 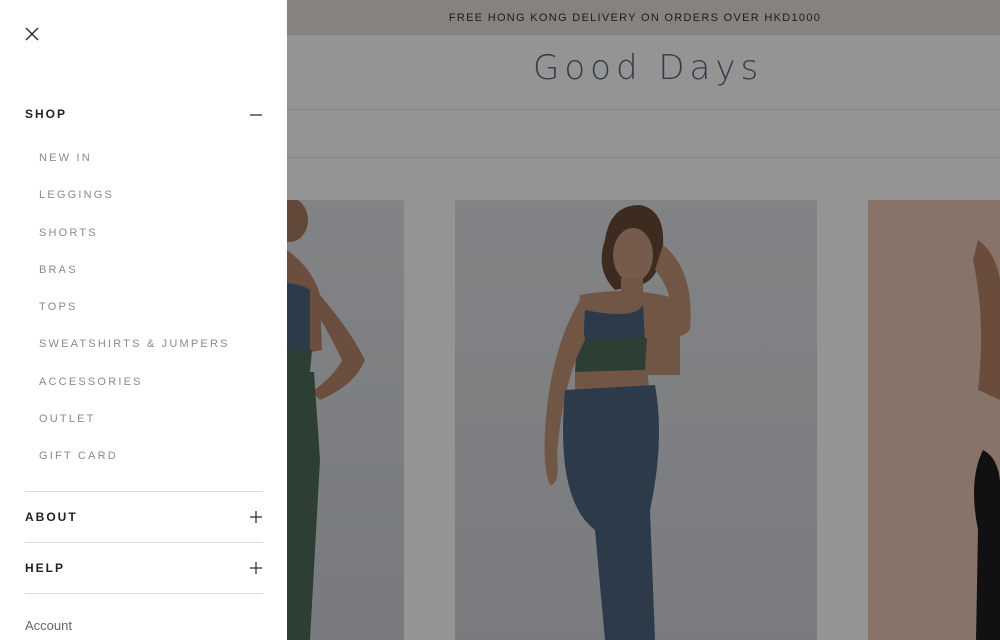 I want to click on menu-item-leggings: LEGGINGS, so click(x=76, y=195).